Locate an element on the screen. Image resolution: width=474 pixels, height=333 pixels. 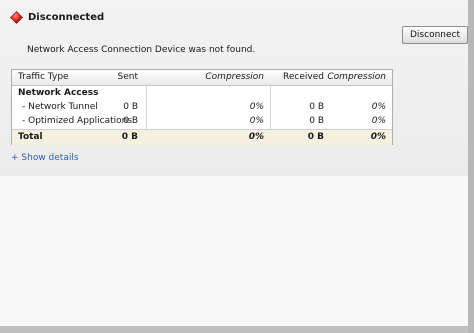
disconnect-button: Disconnect is located at coordinates (435, 35).